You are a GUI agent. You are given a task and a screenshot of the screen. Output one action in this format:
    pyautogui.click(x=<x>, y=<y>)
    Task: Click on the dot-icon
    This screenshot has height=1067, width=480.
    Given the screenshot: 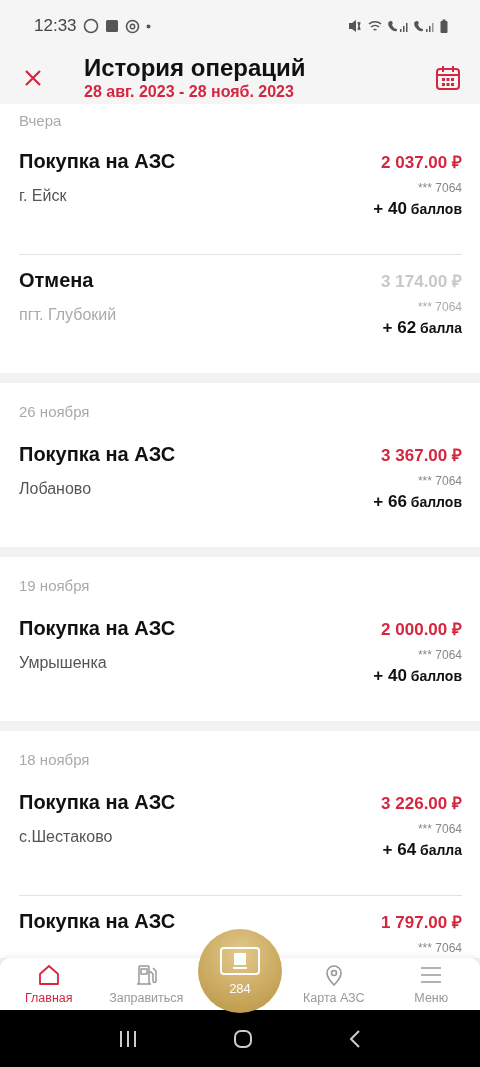 What is the action you would take?
    pyautogui.click(x=148, y=26)
    